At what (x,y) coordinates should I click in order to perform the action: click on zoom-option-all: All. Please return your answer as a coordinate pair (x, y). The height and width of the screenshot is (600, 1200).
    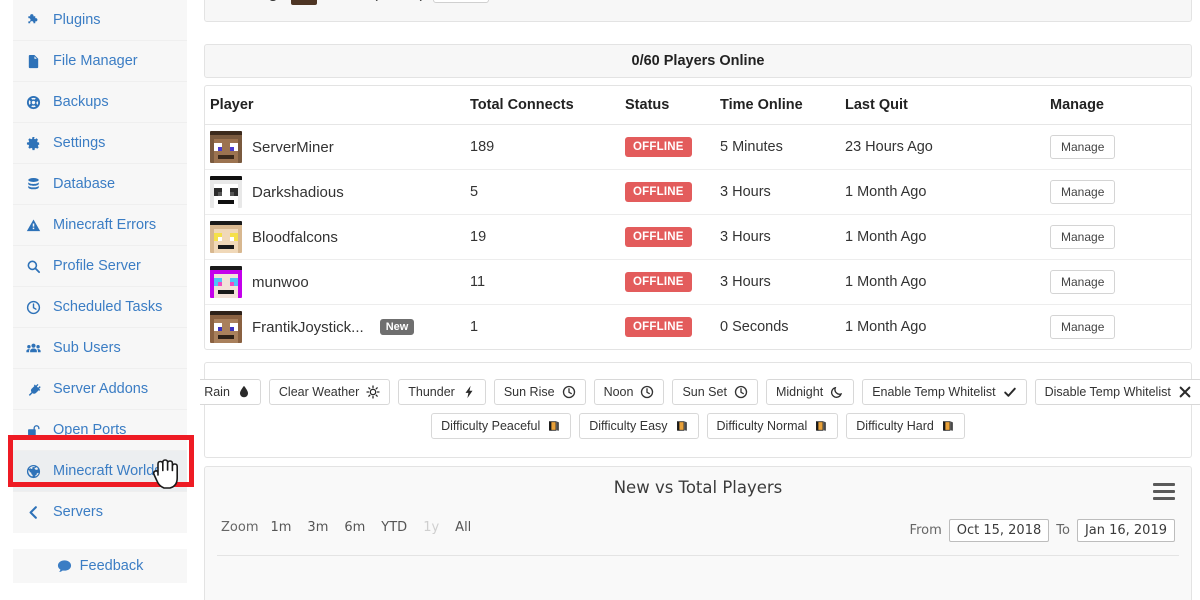
    Looking at the image, I should click on (463, 527).